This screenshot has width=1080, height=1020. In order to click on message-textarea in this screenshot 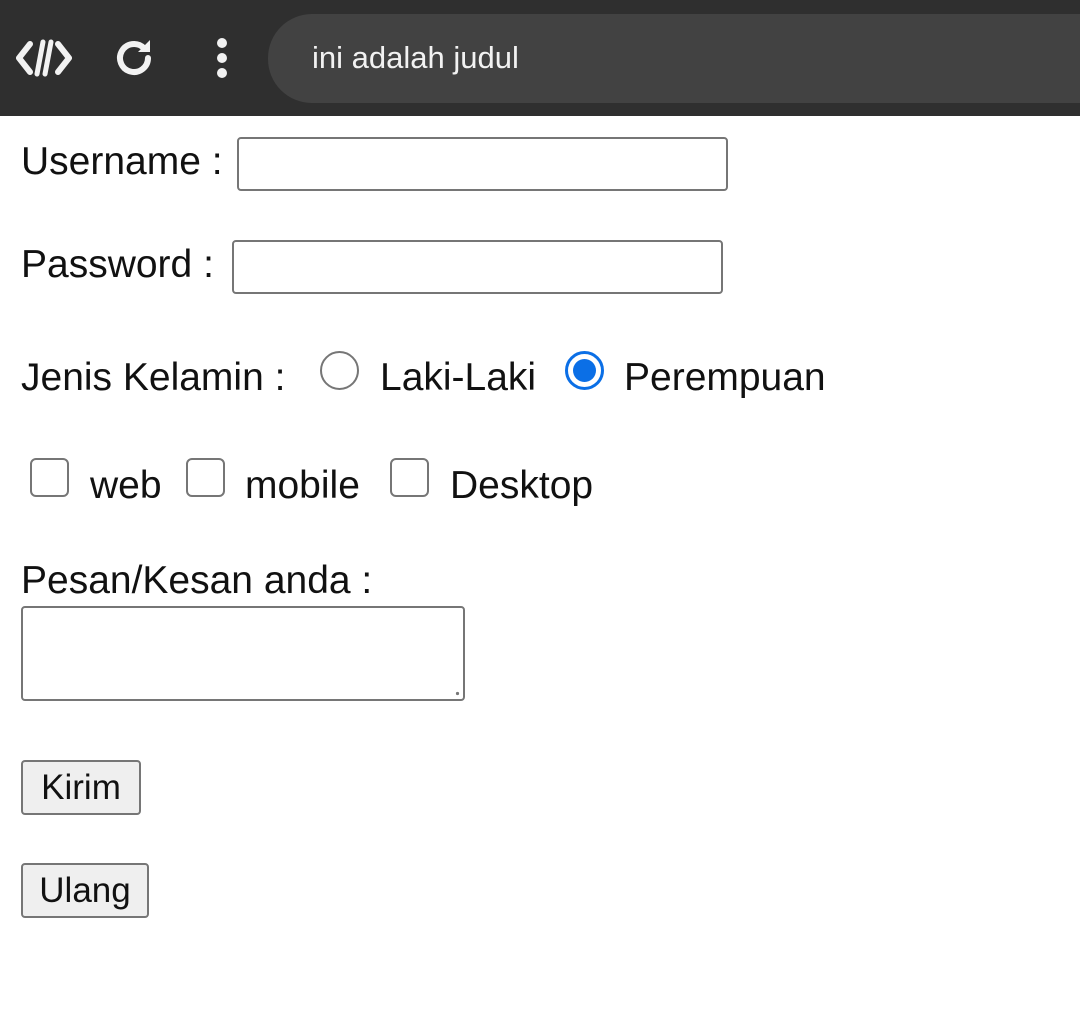, I will do `click(243, 653)`.